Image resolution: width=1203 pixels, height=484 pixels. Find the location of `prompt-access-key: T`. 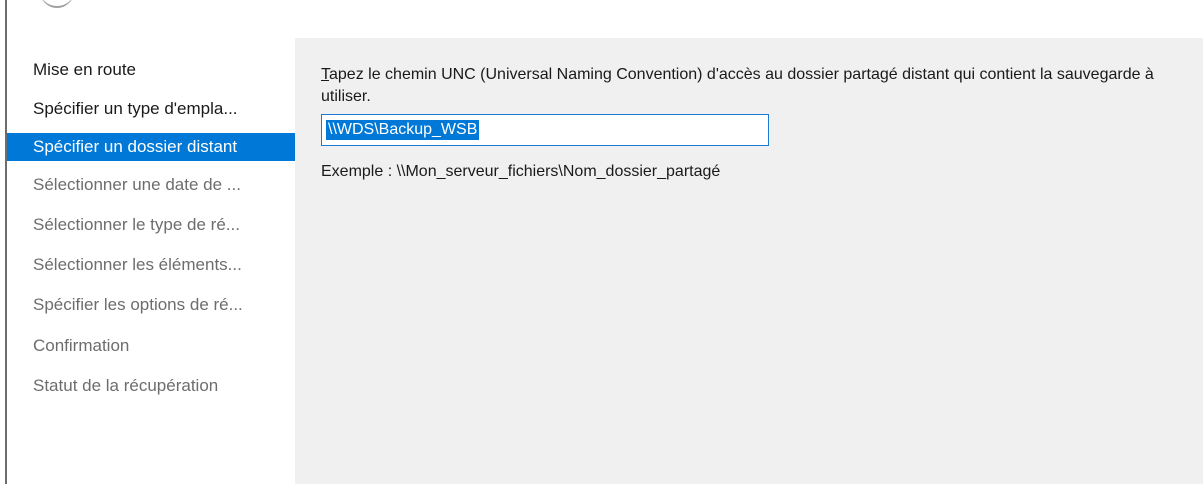

prompt-access-key: T is located at coordinates (325, 74).